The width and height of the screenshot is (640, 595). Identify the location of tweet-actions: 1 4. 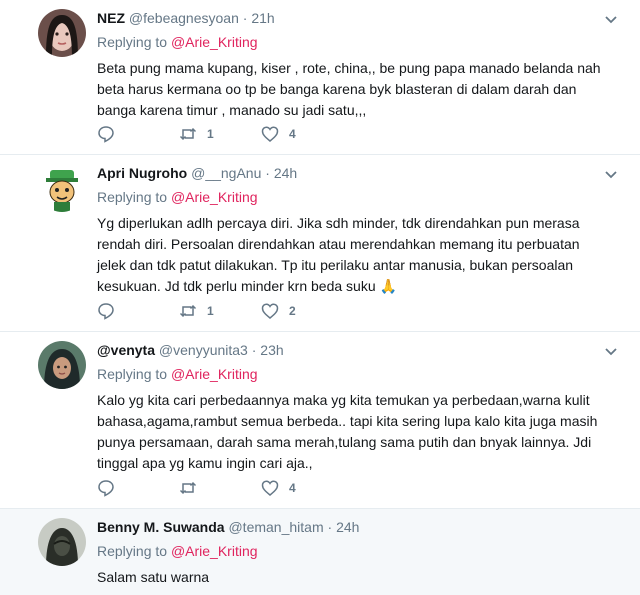
(220, 134).